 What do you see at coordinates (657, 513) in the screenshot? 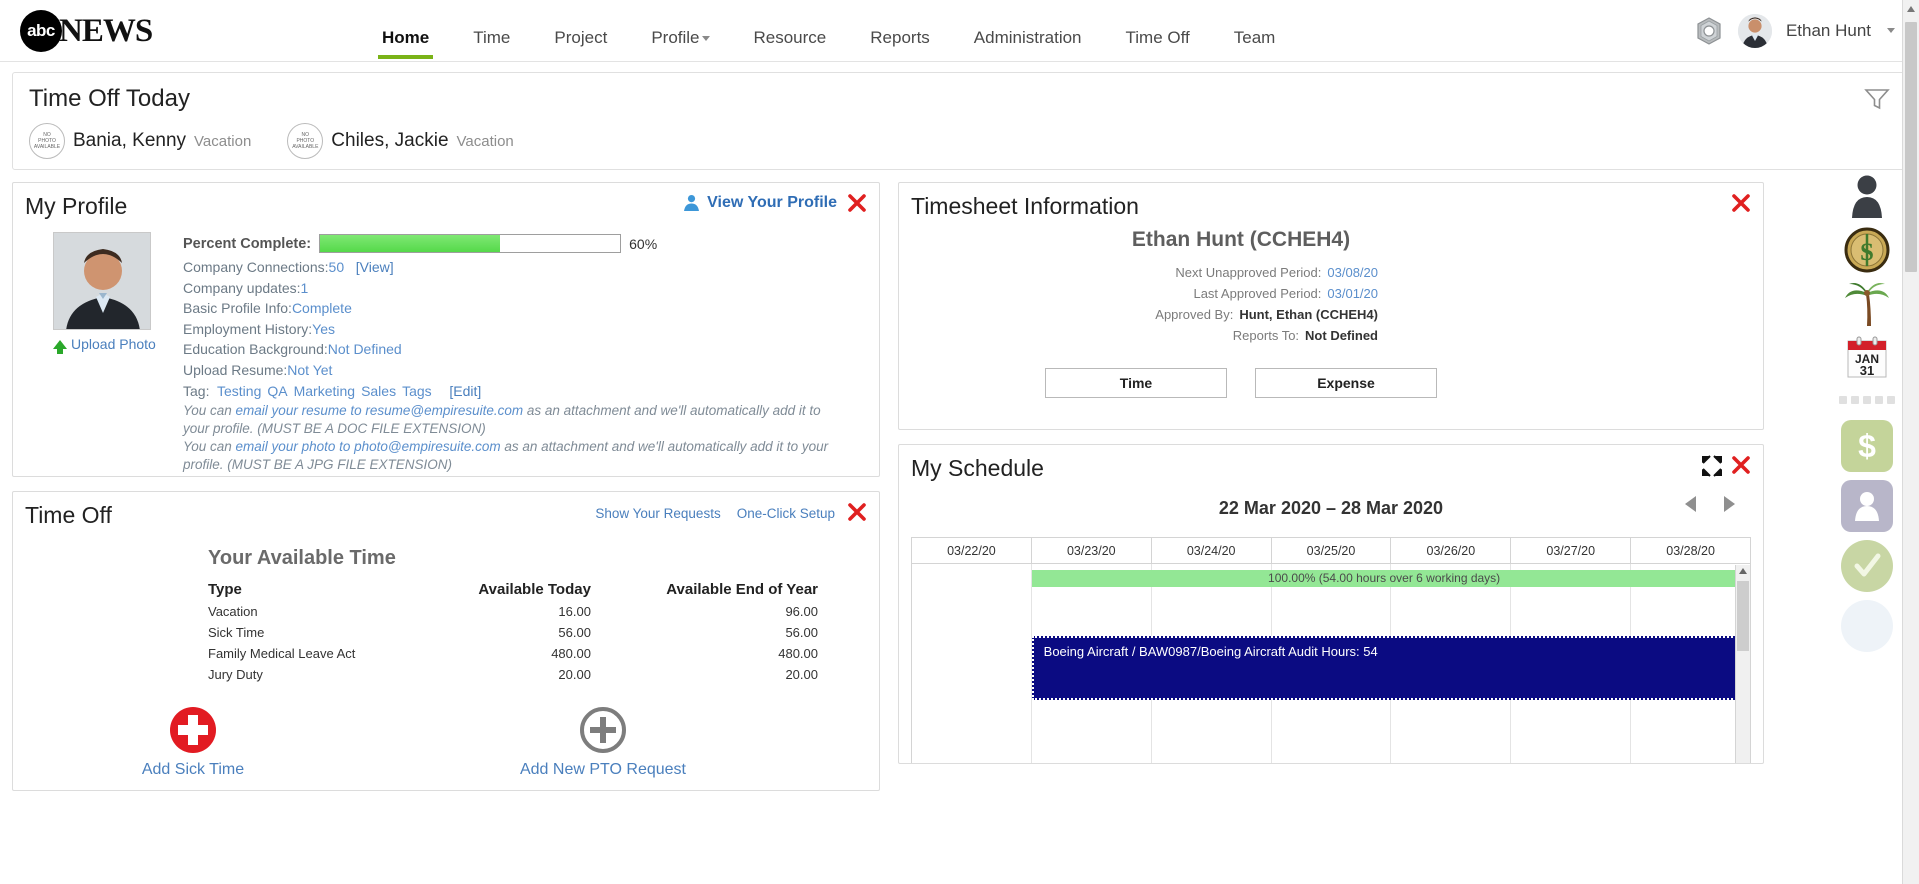
I see `show-your-requests-link: Show Your Requests` at bounding box center [657, 513].